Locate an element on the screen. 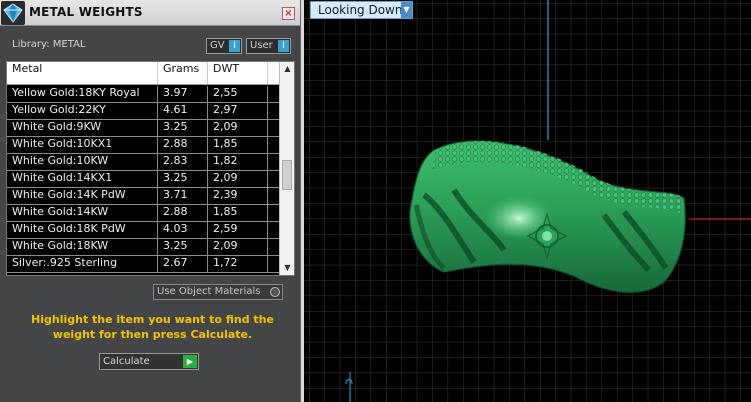 This screenshot has height=402, width=751. dwt-cell: 1,82 is located at coordinates (238, 162).